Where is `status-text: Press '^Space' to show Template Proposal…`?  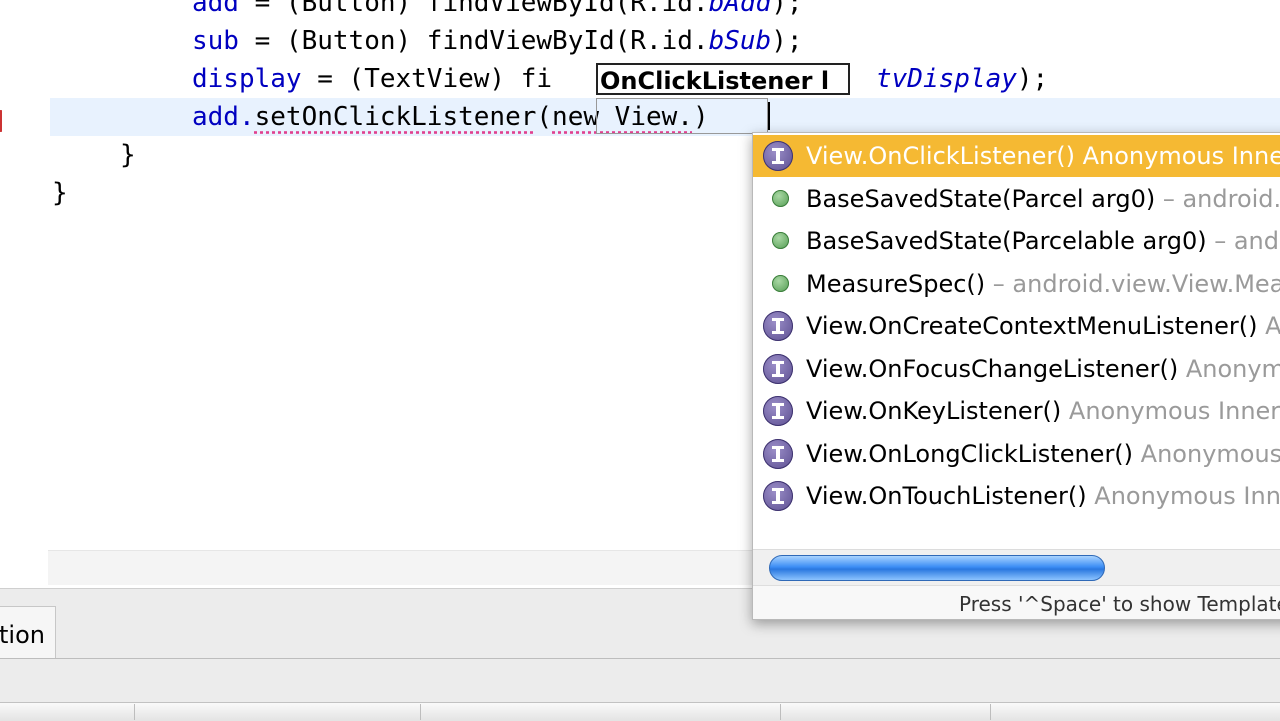 status-text: Press '^Space' to show Template Proposal… is located at coordinates (1119, 604).